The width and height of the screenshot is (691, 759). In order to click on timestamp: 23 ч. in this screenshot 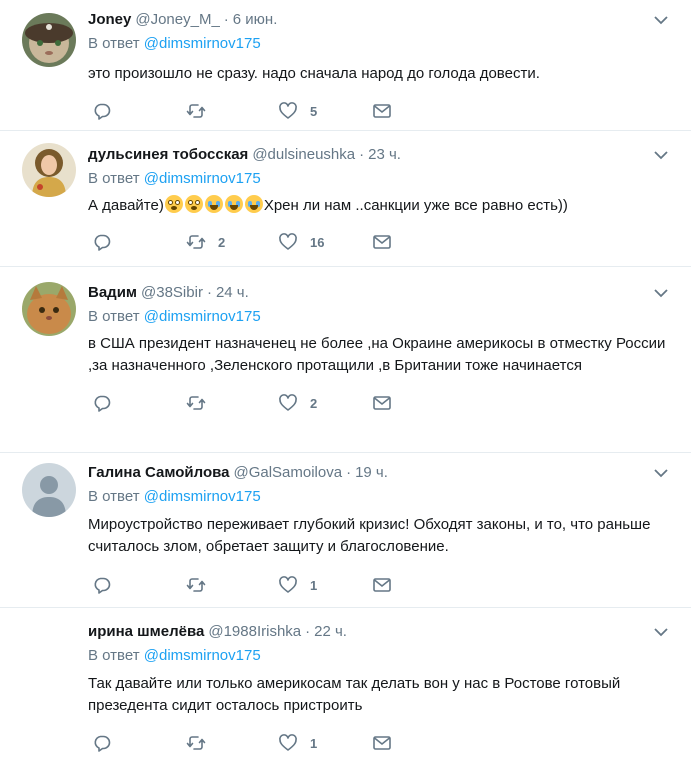, I will do `click(384, 154)`.